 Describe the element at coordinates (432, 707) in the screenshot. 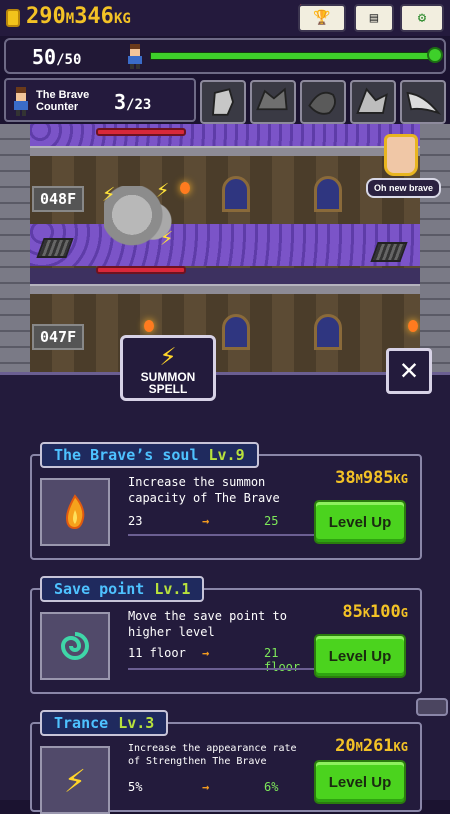

I see `collapse-handle` at that location.